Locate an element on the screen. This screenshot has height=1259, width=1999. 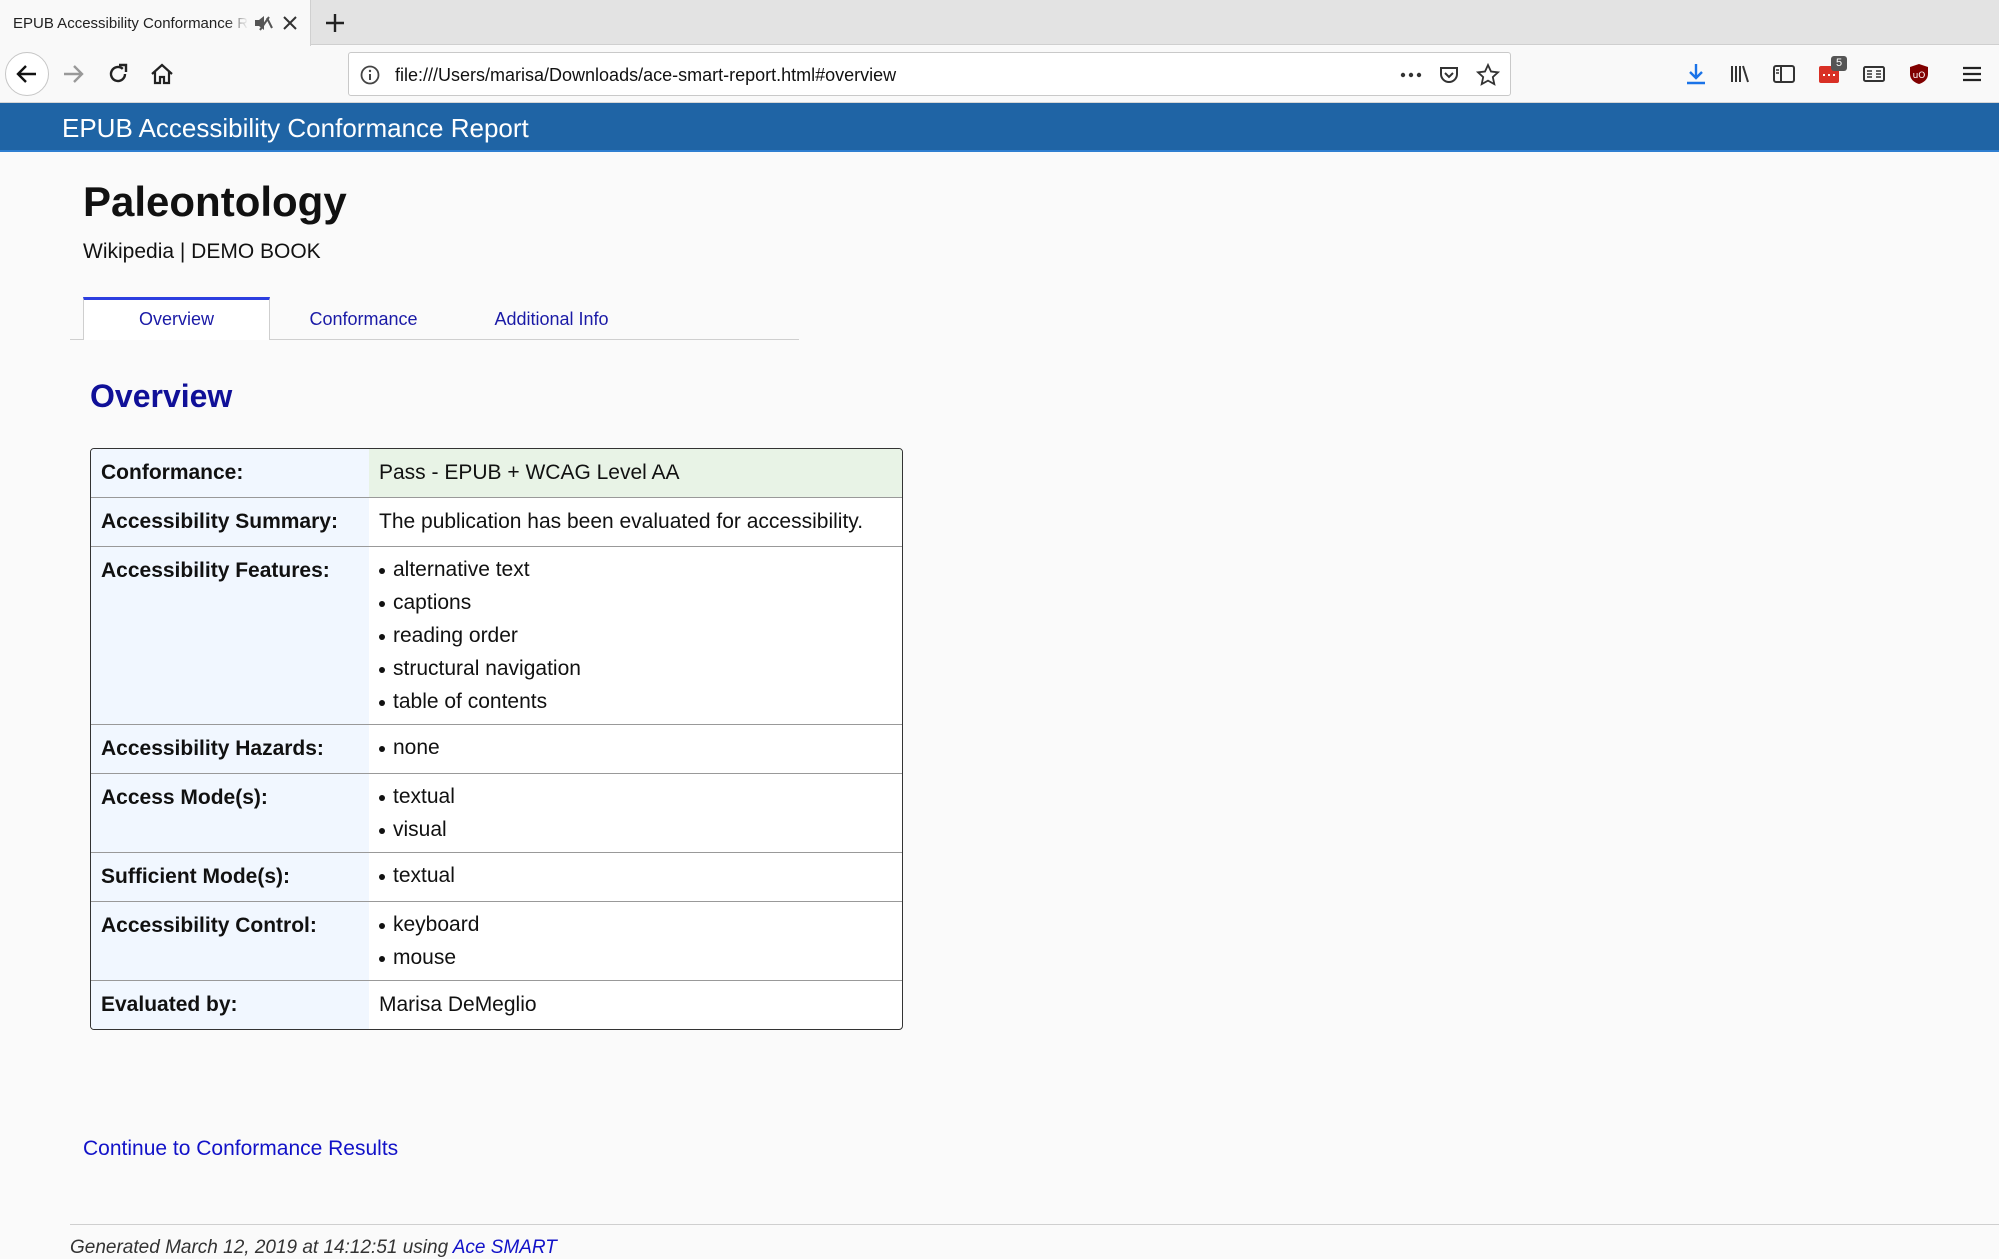
downloads-icon is located at coordinates (1696, 74).